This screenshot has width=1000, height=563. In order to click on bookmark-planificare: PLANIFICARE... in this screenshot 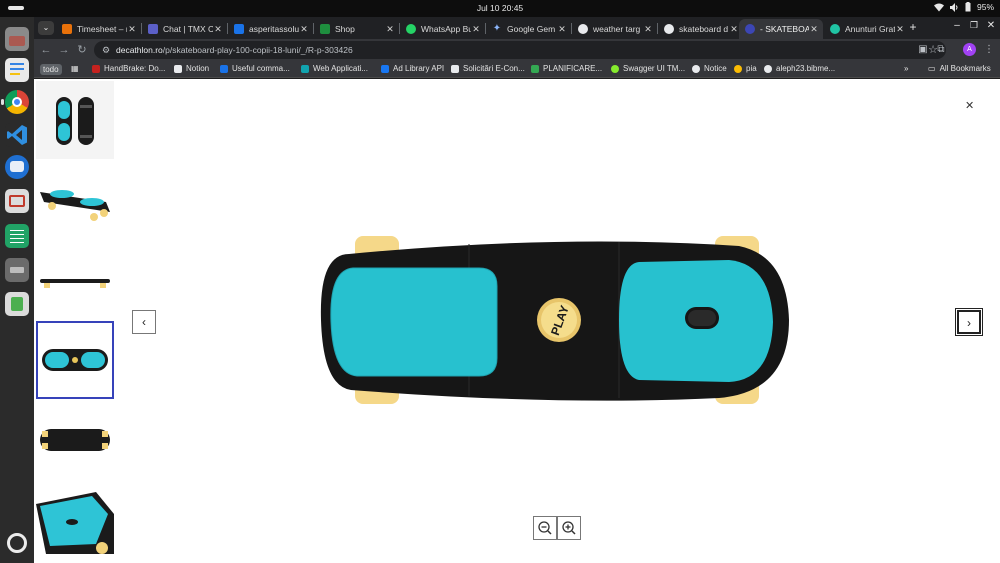, I will do `click(566, 68)`.